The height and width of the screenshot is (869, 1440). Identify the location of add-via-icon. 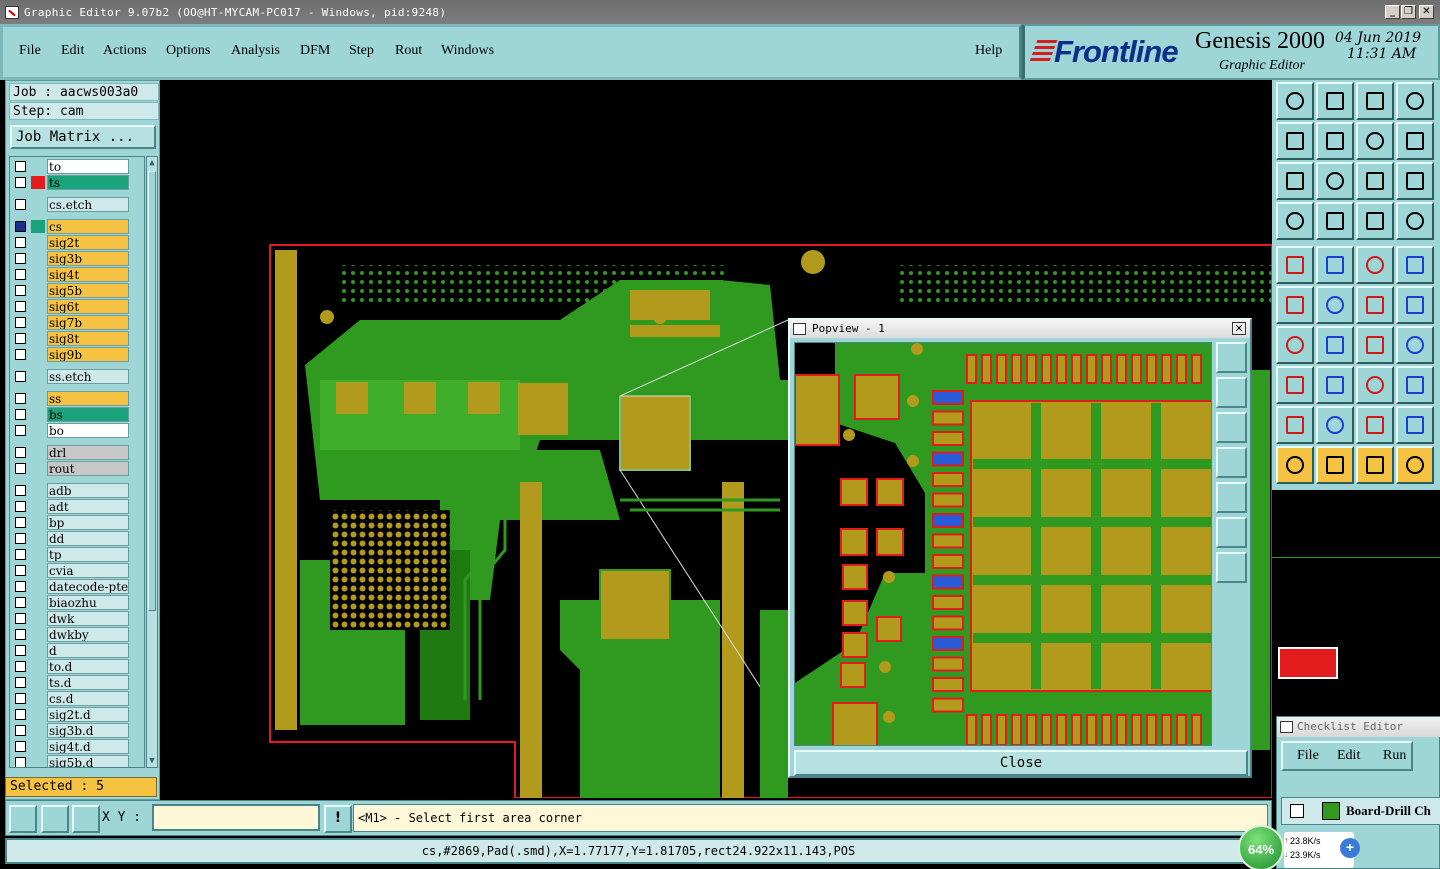
(1295, 385).